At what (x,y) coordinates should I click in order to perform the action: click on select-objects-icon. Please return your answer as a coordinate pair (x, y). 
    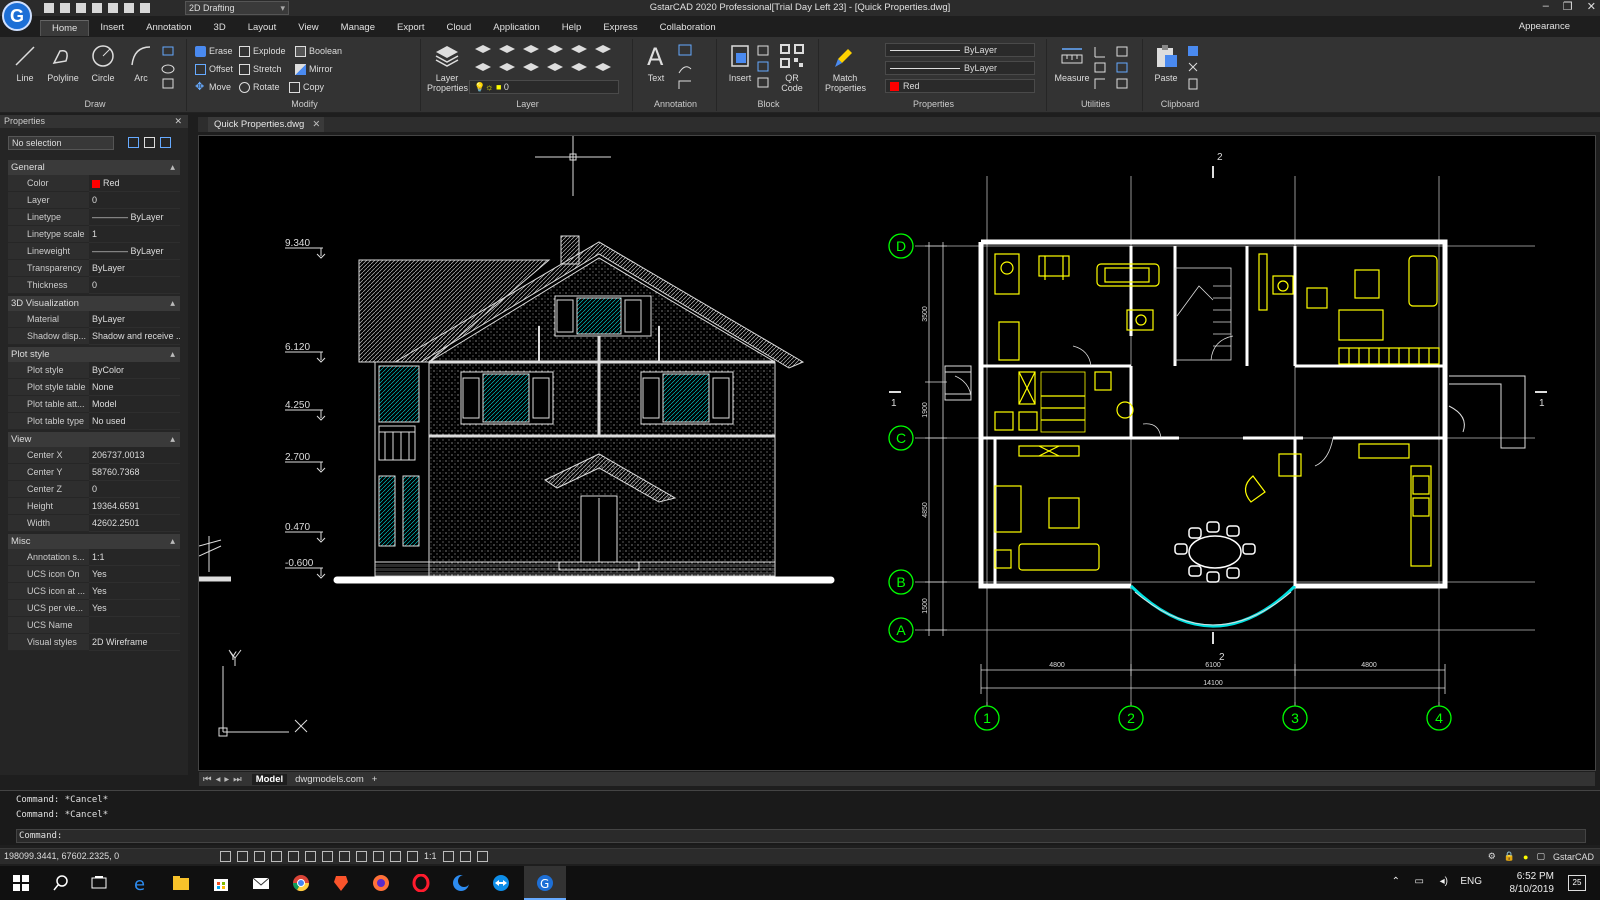
    Looking at the image, I should click on (149, 142).